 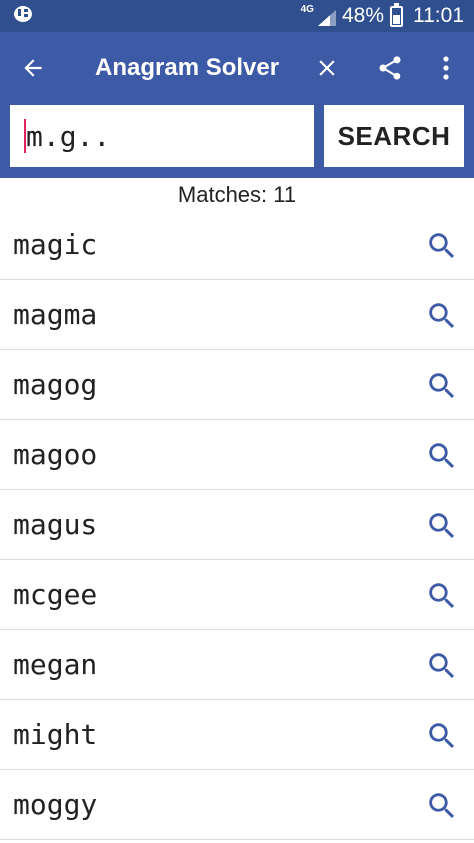 What do you see at coordinates (55, 384) in the screenshot?
I see `list-item-word: magog` at bounding box center [55, 384].